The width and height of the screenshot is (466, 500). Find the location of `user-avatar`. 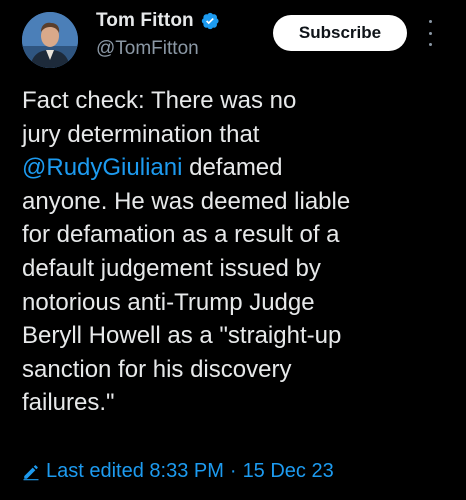

user-avatar is located at coordinates (50, 40).